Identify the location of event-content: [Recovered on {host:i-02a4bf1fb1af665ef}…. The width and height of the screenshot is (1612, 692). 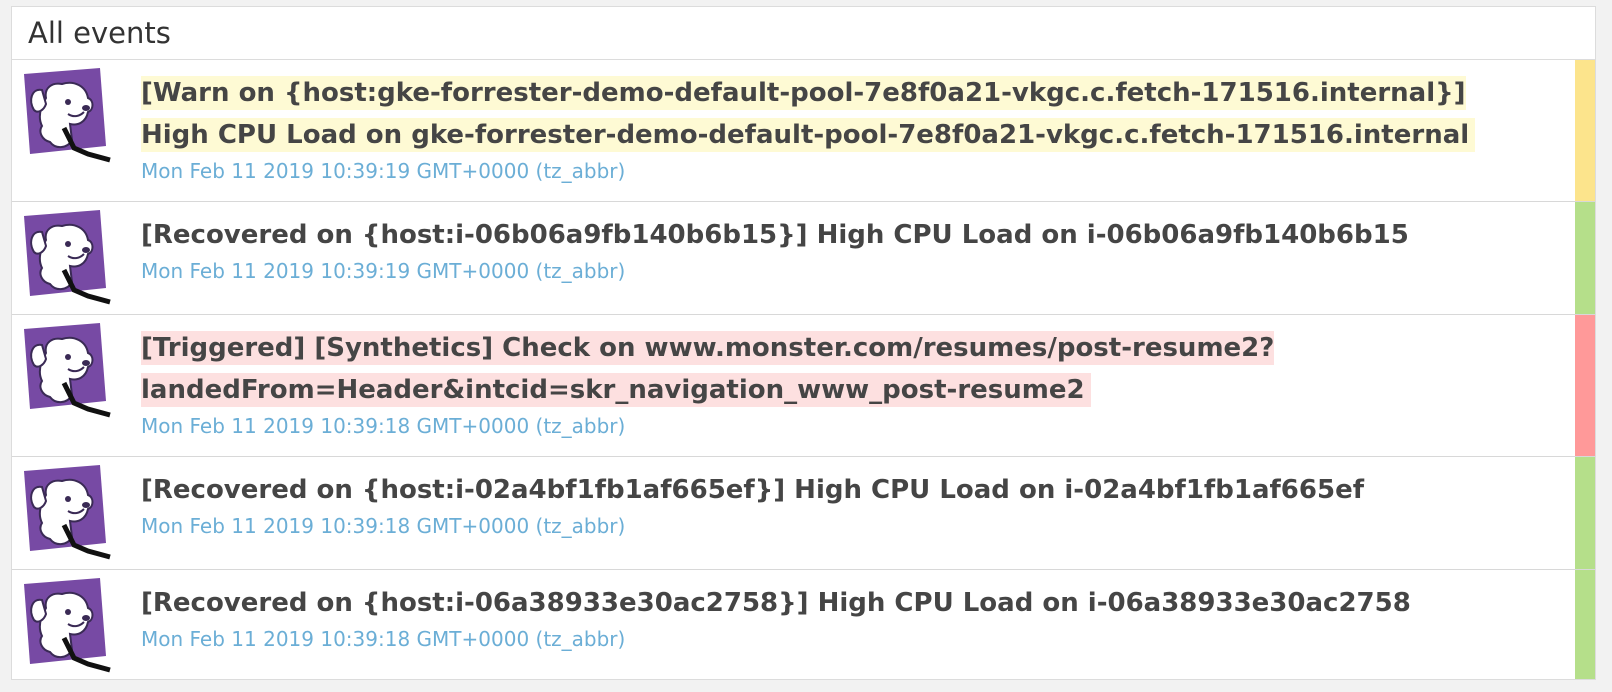
(823, 504).